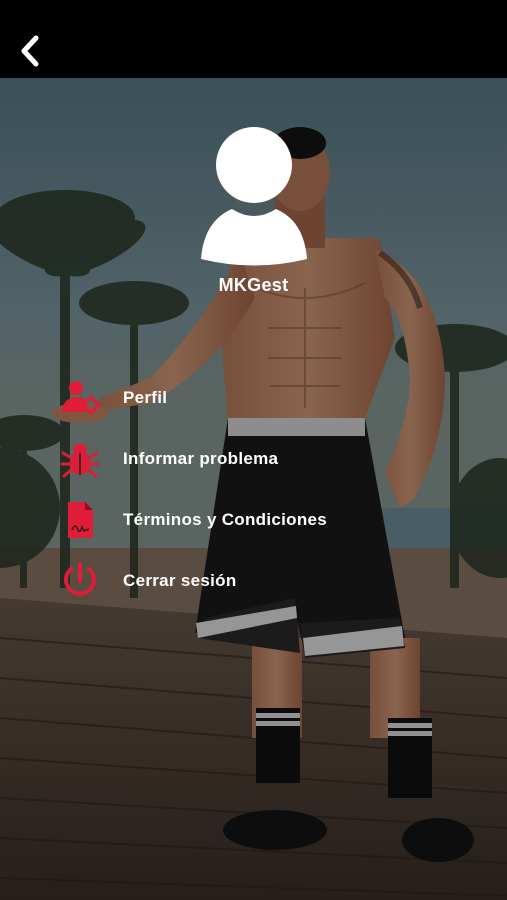  What do you see at coordinates (80, 459) in the screenshot?
I see `bug-icon` at bounding box center [80, 459].